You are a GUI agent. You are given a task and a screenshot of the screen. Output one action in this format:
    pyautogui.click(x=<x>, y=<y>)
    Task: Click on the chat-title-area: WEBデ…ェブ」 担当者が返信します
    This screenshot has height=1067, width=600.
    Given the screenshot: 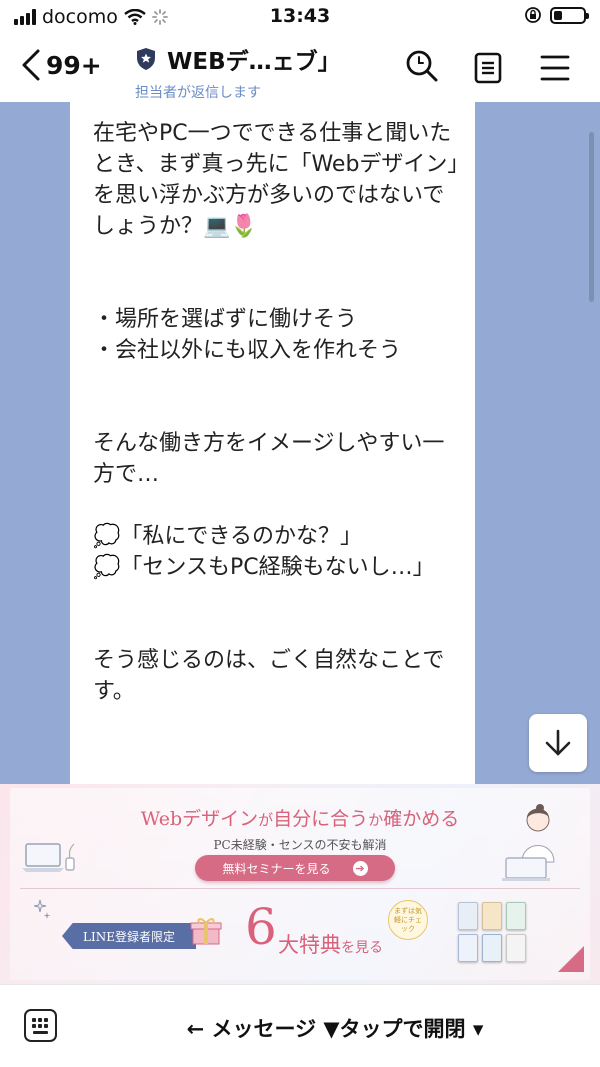 What is the action you would take?
    pyautogui.click(x=238, y=72)
    